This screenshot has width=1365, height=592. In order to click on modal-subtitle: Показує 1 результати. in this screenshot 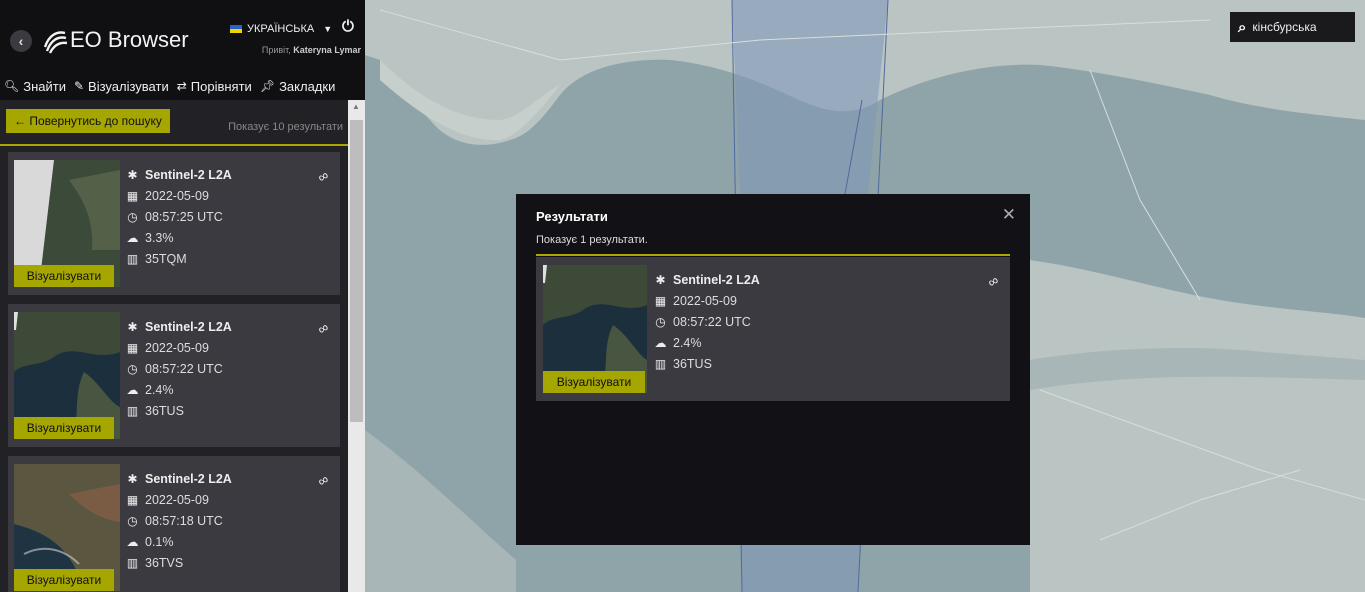, I will do `click(592, 240)`.